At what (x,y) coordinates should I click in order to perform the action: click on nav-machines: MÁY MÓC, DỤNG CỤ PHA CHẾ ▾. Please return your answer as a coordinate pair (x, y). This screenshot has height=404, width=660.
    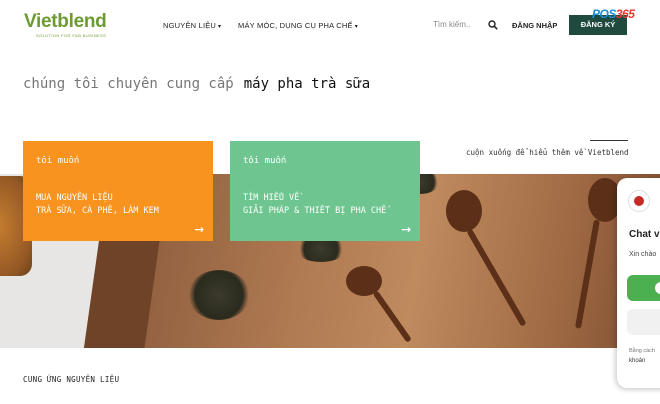
    Looking at the image, I should click on (298, 25).